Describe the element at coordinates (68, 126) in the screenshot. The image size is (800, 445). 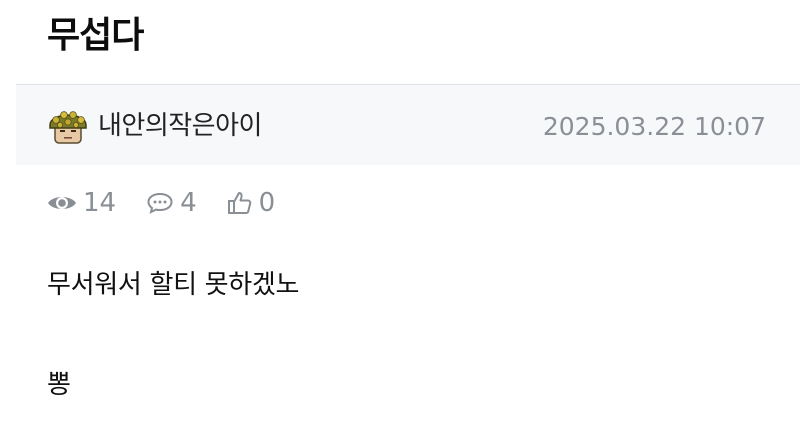
I see `helmet-soldier-avatar-icon` at that location.